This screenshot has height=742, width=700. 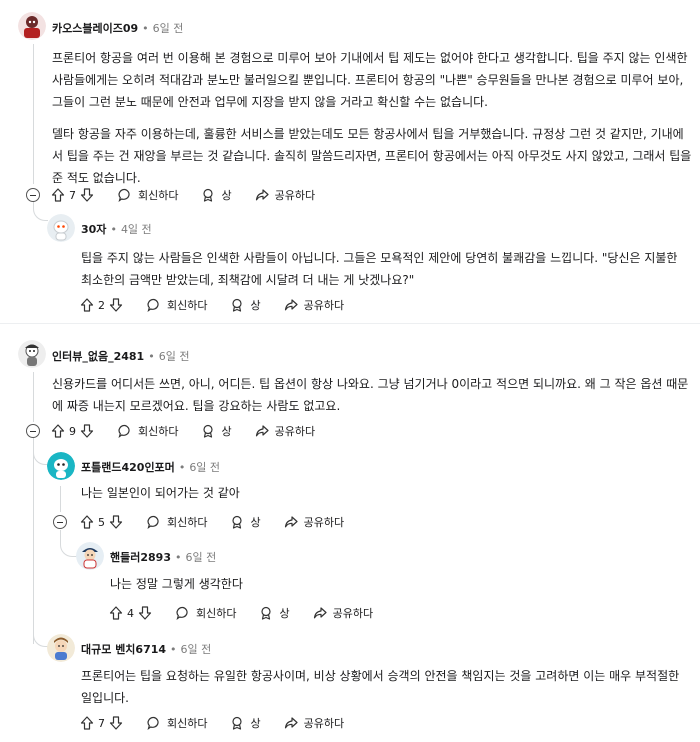 What do you see at coordinates (176, 584) in the screenshot?
I see `comment-paragraph: 나는 정말 그렇게 생각한다` at bounding box center [176, 584].